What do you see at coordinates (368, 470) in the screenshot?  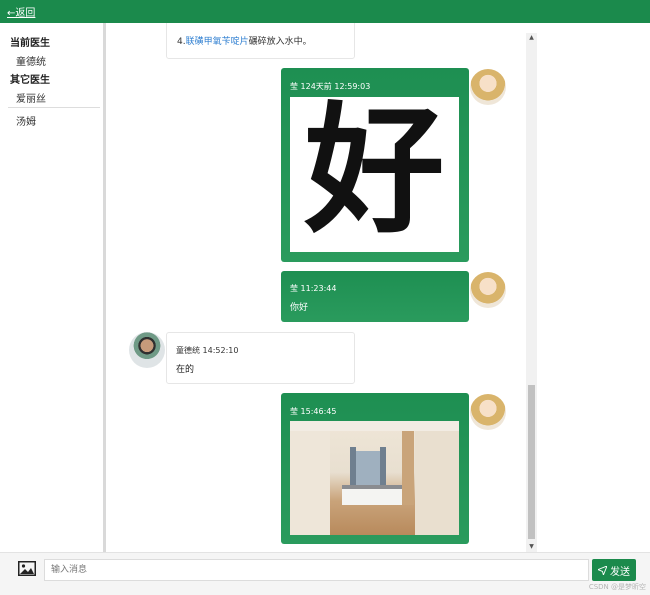 I see `window-shape` at bounding box center [368, 470].